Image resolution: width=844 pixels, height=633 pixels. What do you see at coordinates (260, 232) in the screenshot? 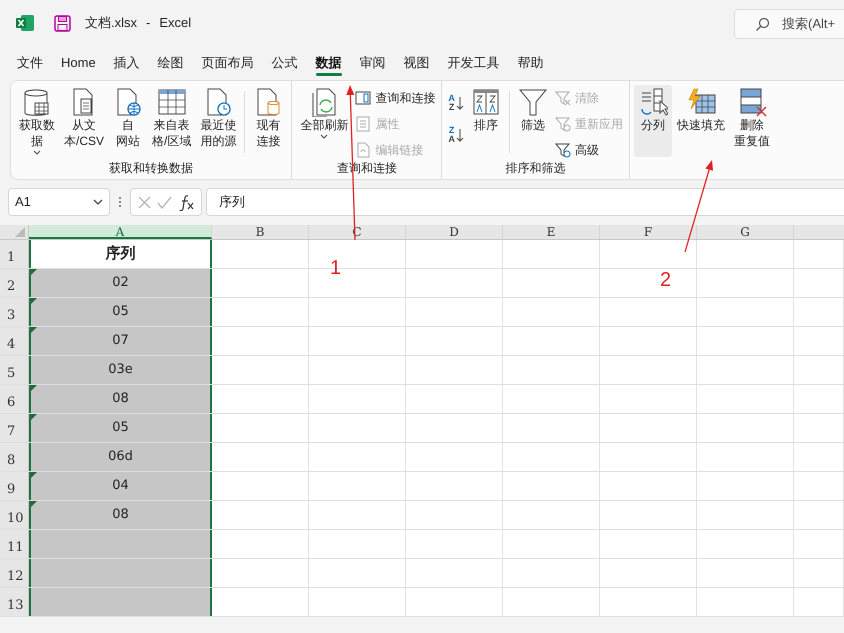
I see `column-header: B` at bounding box center [260, 232].